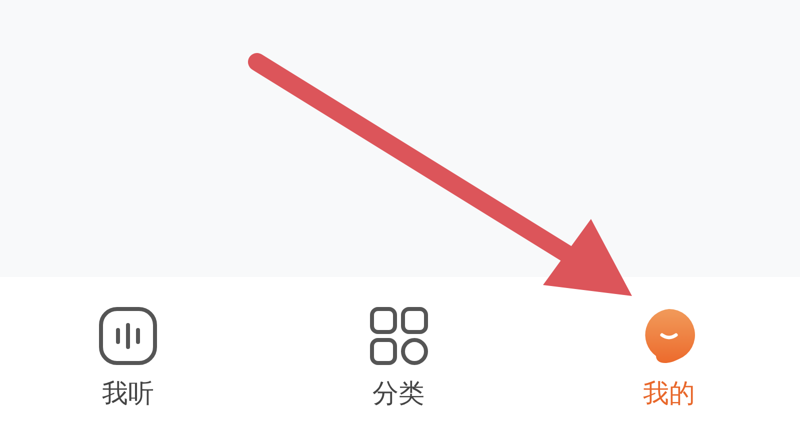 This screenshot has width=800, height=436. What do you see at coordinates (399, 336) in the screenshot?
I see `grid-icon` at bounding box center [399, 336].